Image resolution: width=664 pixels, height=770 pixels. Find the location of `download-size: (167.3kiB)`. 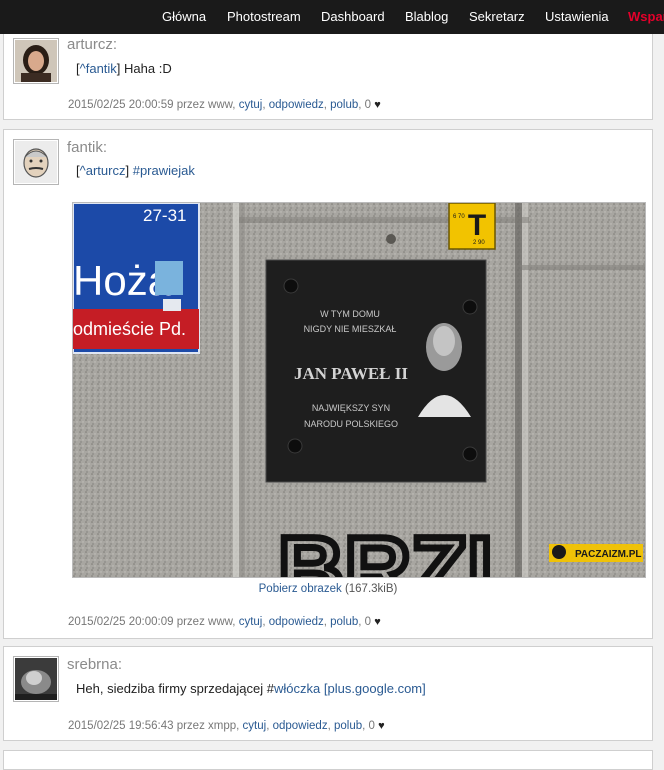

download-size: (167.3kiB) is located at coordinates (371, 589).